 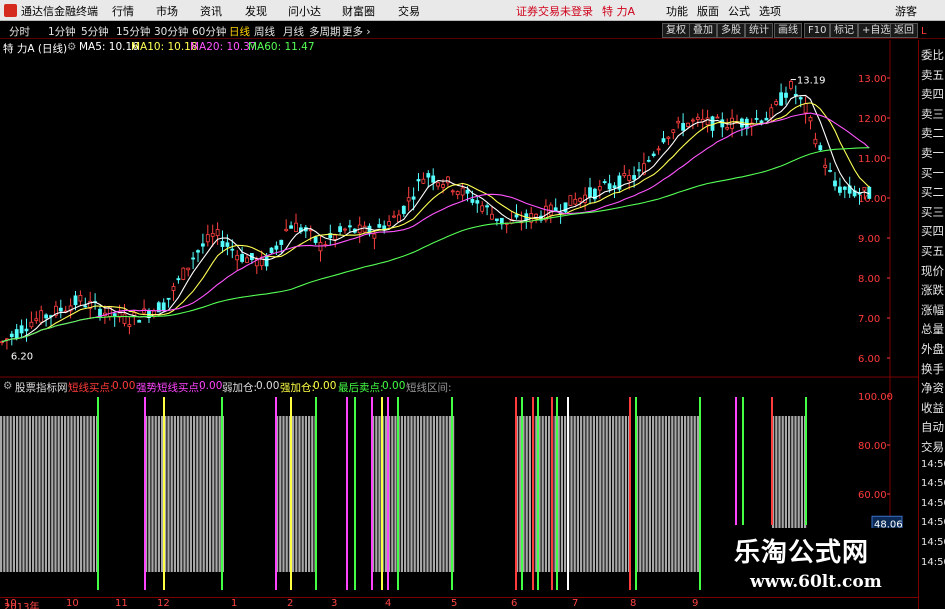 What do you see at coordinates (298, 388) in the screenshot?
I see `indicator-item-label: 强加仓:` at bounding box center [298, 388].